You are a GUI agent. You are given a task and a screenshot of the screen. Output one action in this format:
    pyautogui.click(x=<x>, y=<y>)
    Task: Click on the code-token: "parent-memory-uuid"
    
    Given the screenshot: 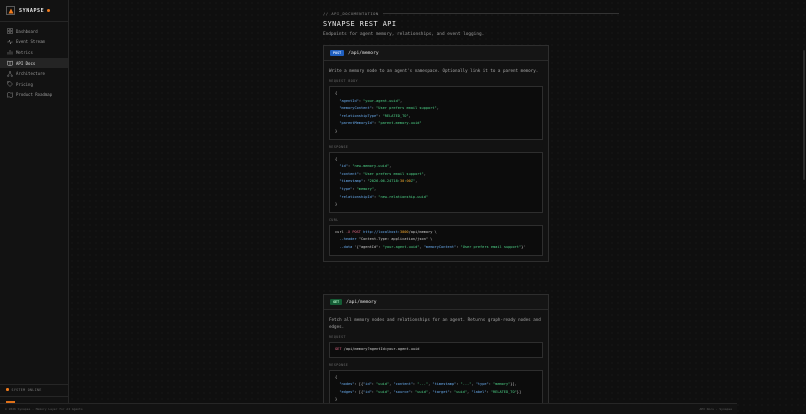 What is the action you would take?
    pyautogui.click(x=400, y=123)
    